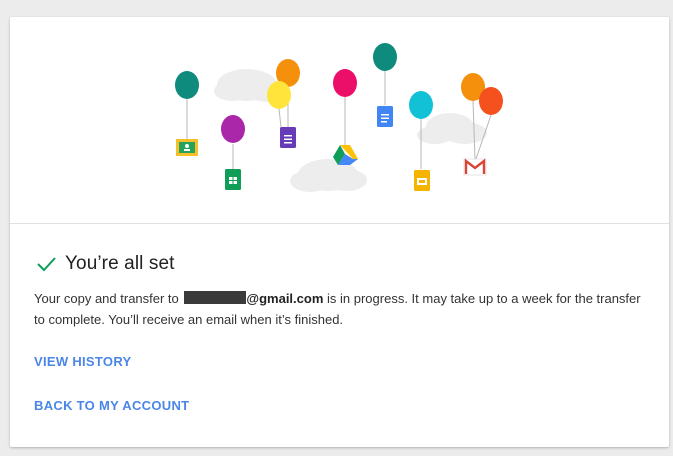 The height and width of the screenshot is (456, 673). I want to click on cloud-right, so click(452, 128).